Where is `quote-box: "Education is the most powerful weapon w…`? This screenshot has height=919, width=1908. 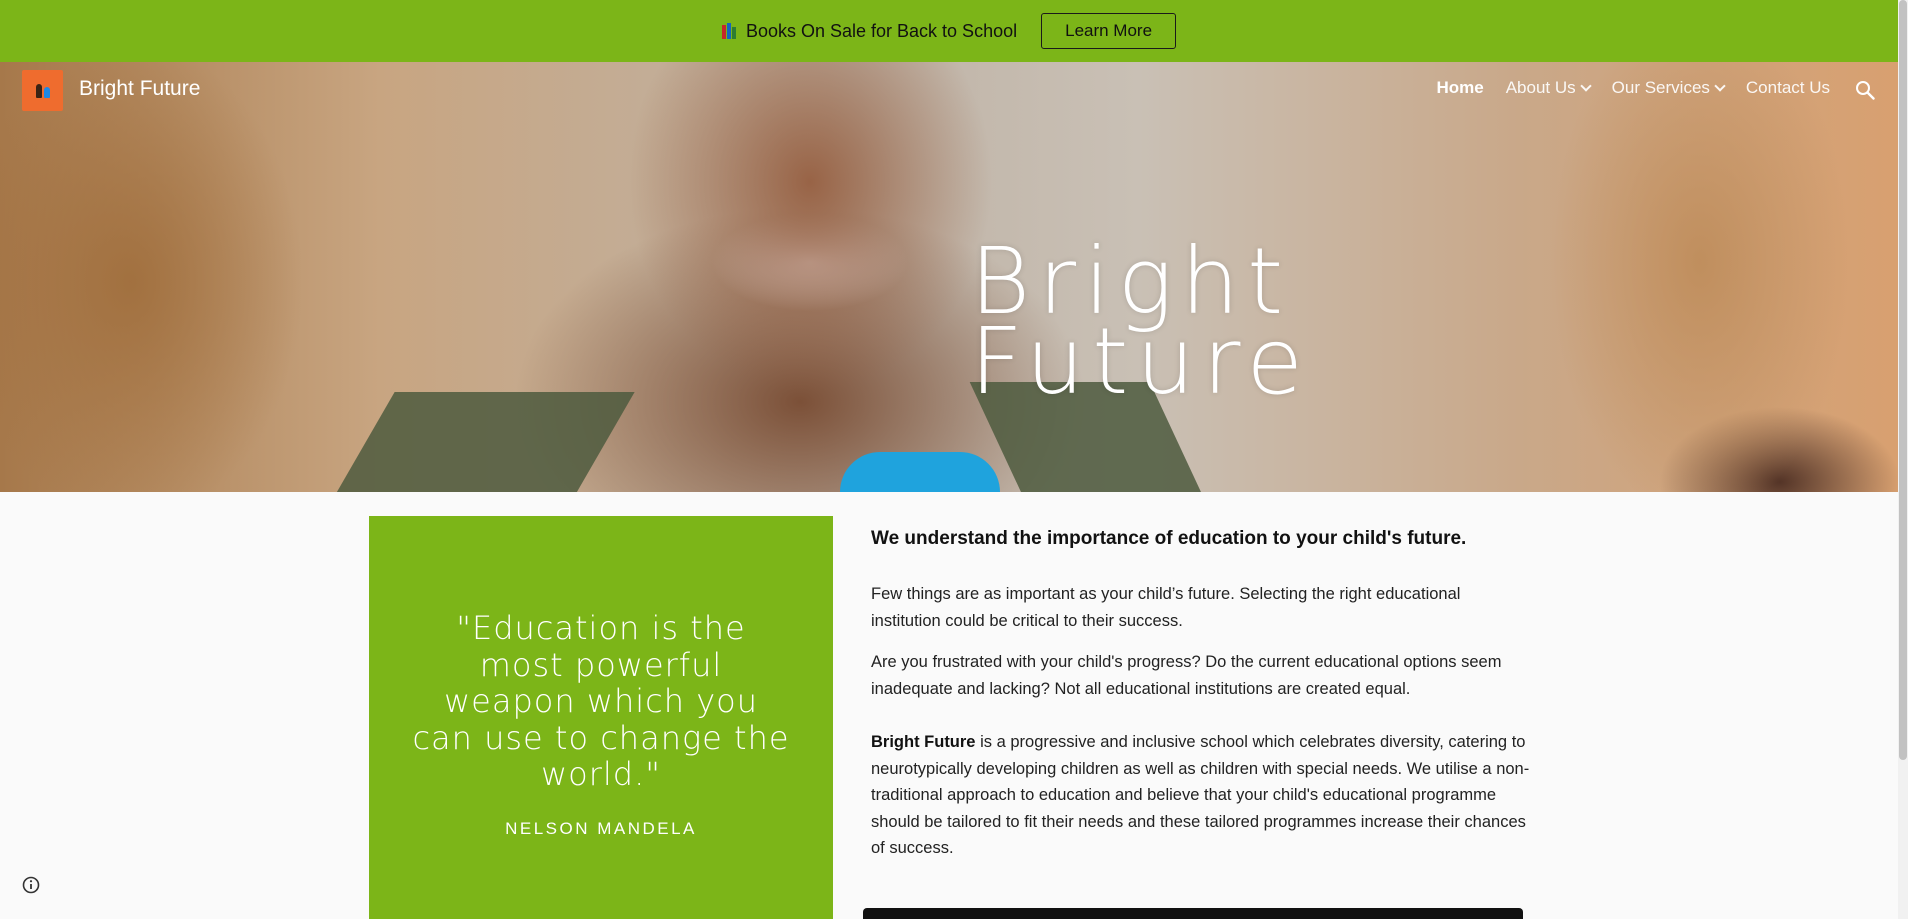
quote-box: "Education is the most powerful weapon w… is located at coordinates (601, 717).